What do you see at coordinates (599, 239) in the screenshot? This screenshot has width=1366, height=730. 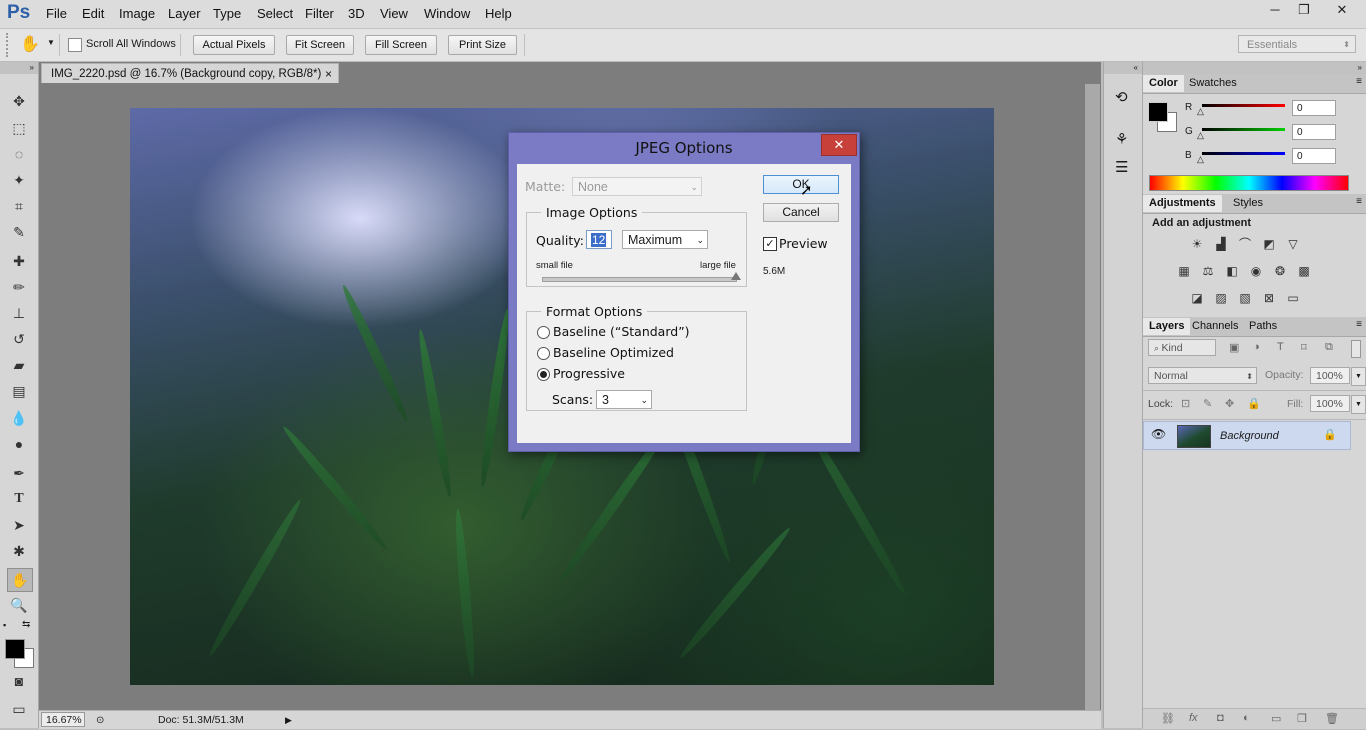 I see `quality-input: 12` at bounding box center [599, 239].